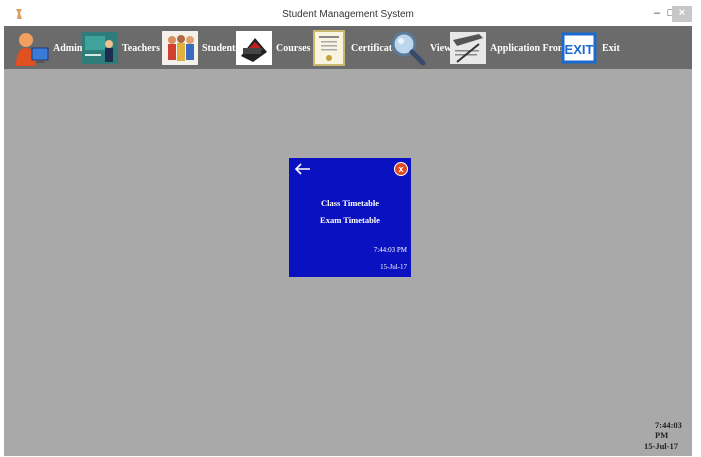 The width and height of the screenshot is (701, 457). I want to click on window-title: Student Management System, so click(348, 14).